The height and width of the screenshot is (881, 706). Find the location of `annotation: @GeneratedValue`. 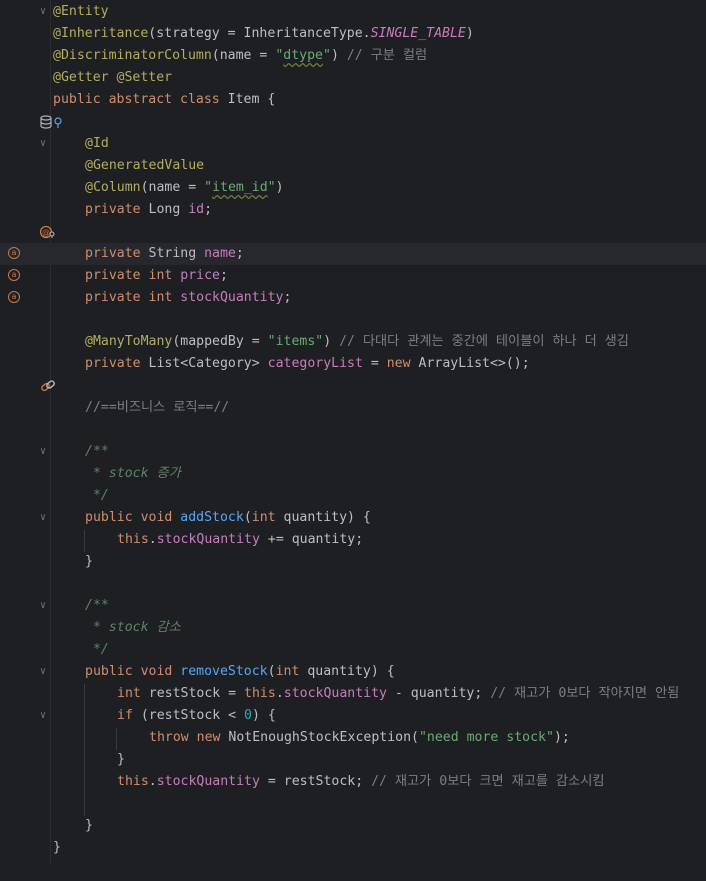

annotation: @GeneratedValue is located at coordinates (145, 165).